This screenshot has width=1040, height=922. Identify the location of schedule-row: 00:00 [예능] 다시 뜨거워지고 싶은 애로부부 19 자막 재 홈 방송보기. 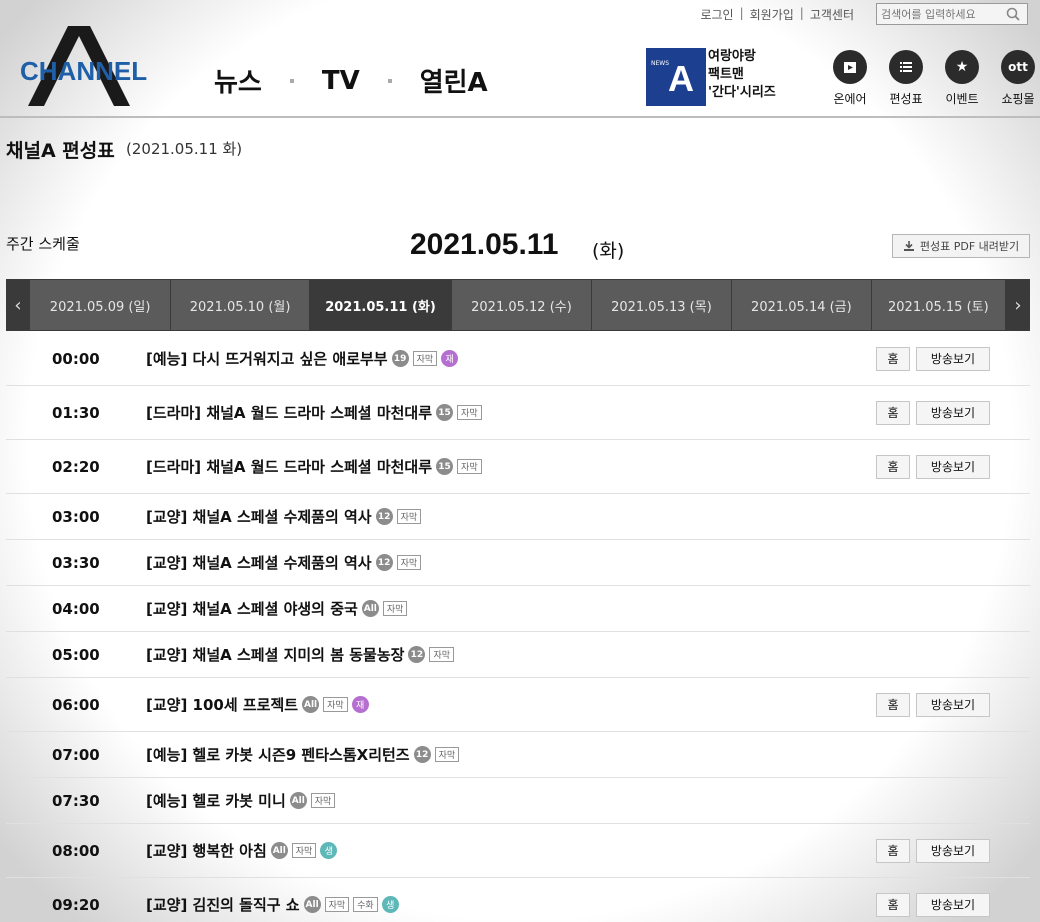
(518, 359).